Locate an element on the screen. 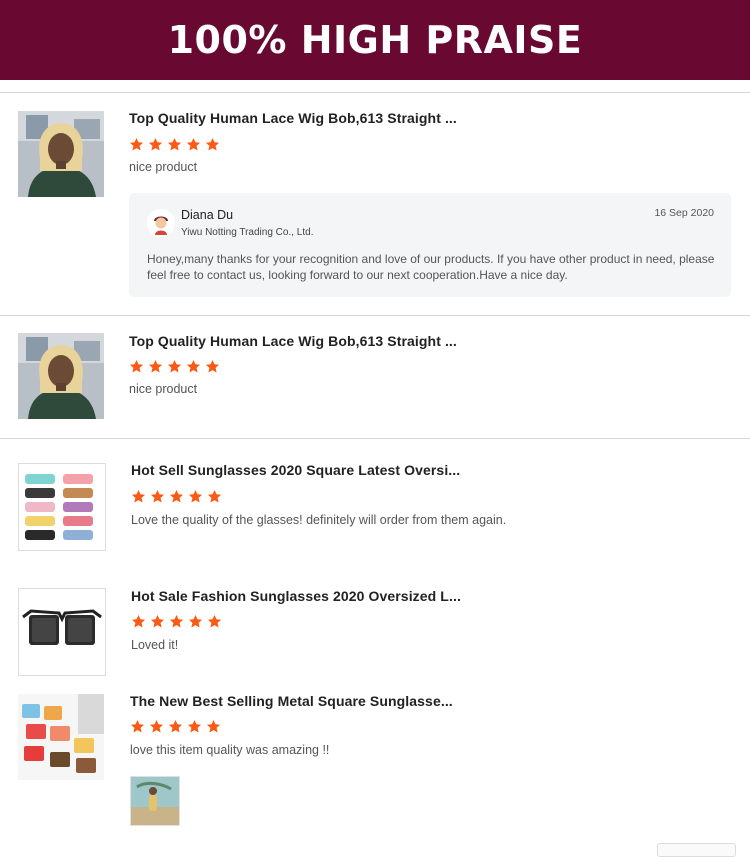 Image resolution: width=750 pixels, height=857 pixels. header-banner: 100% HIGH PRAISE is located at coordinates (375, 40).